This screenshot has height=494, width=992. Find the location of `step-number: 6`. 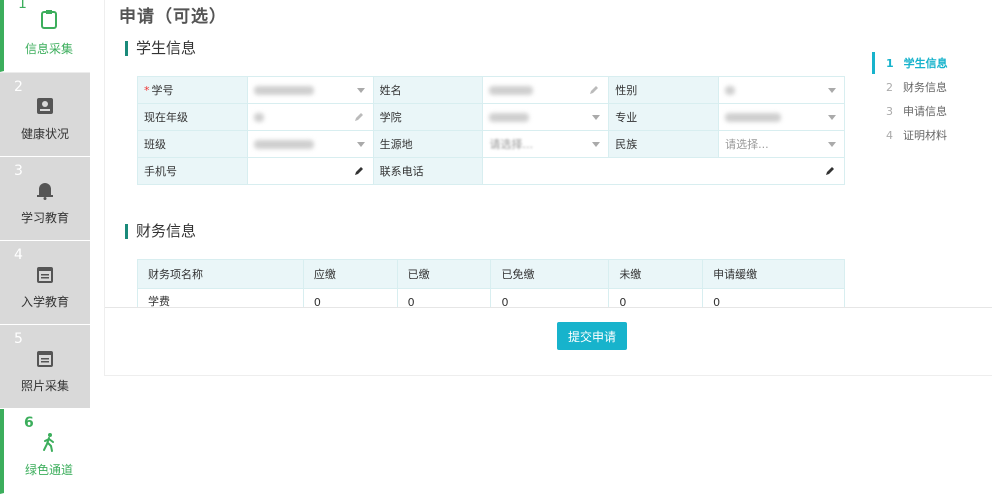

step-number: 6 is located at coordinates (29, 423).